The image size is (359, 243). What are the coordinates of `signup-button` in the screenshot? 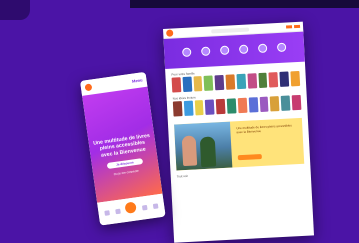 It's located at (297, 26).